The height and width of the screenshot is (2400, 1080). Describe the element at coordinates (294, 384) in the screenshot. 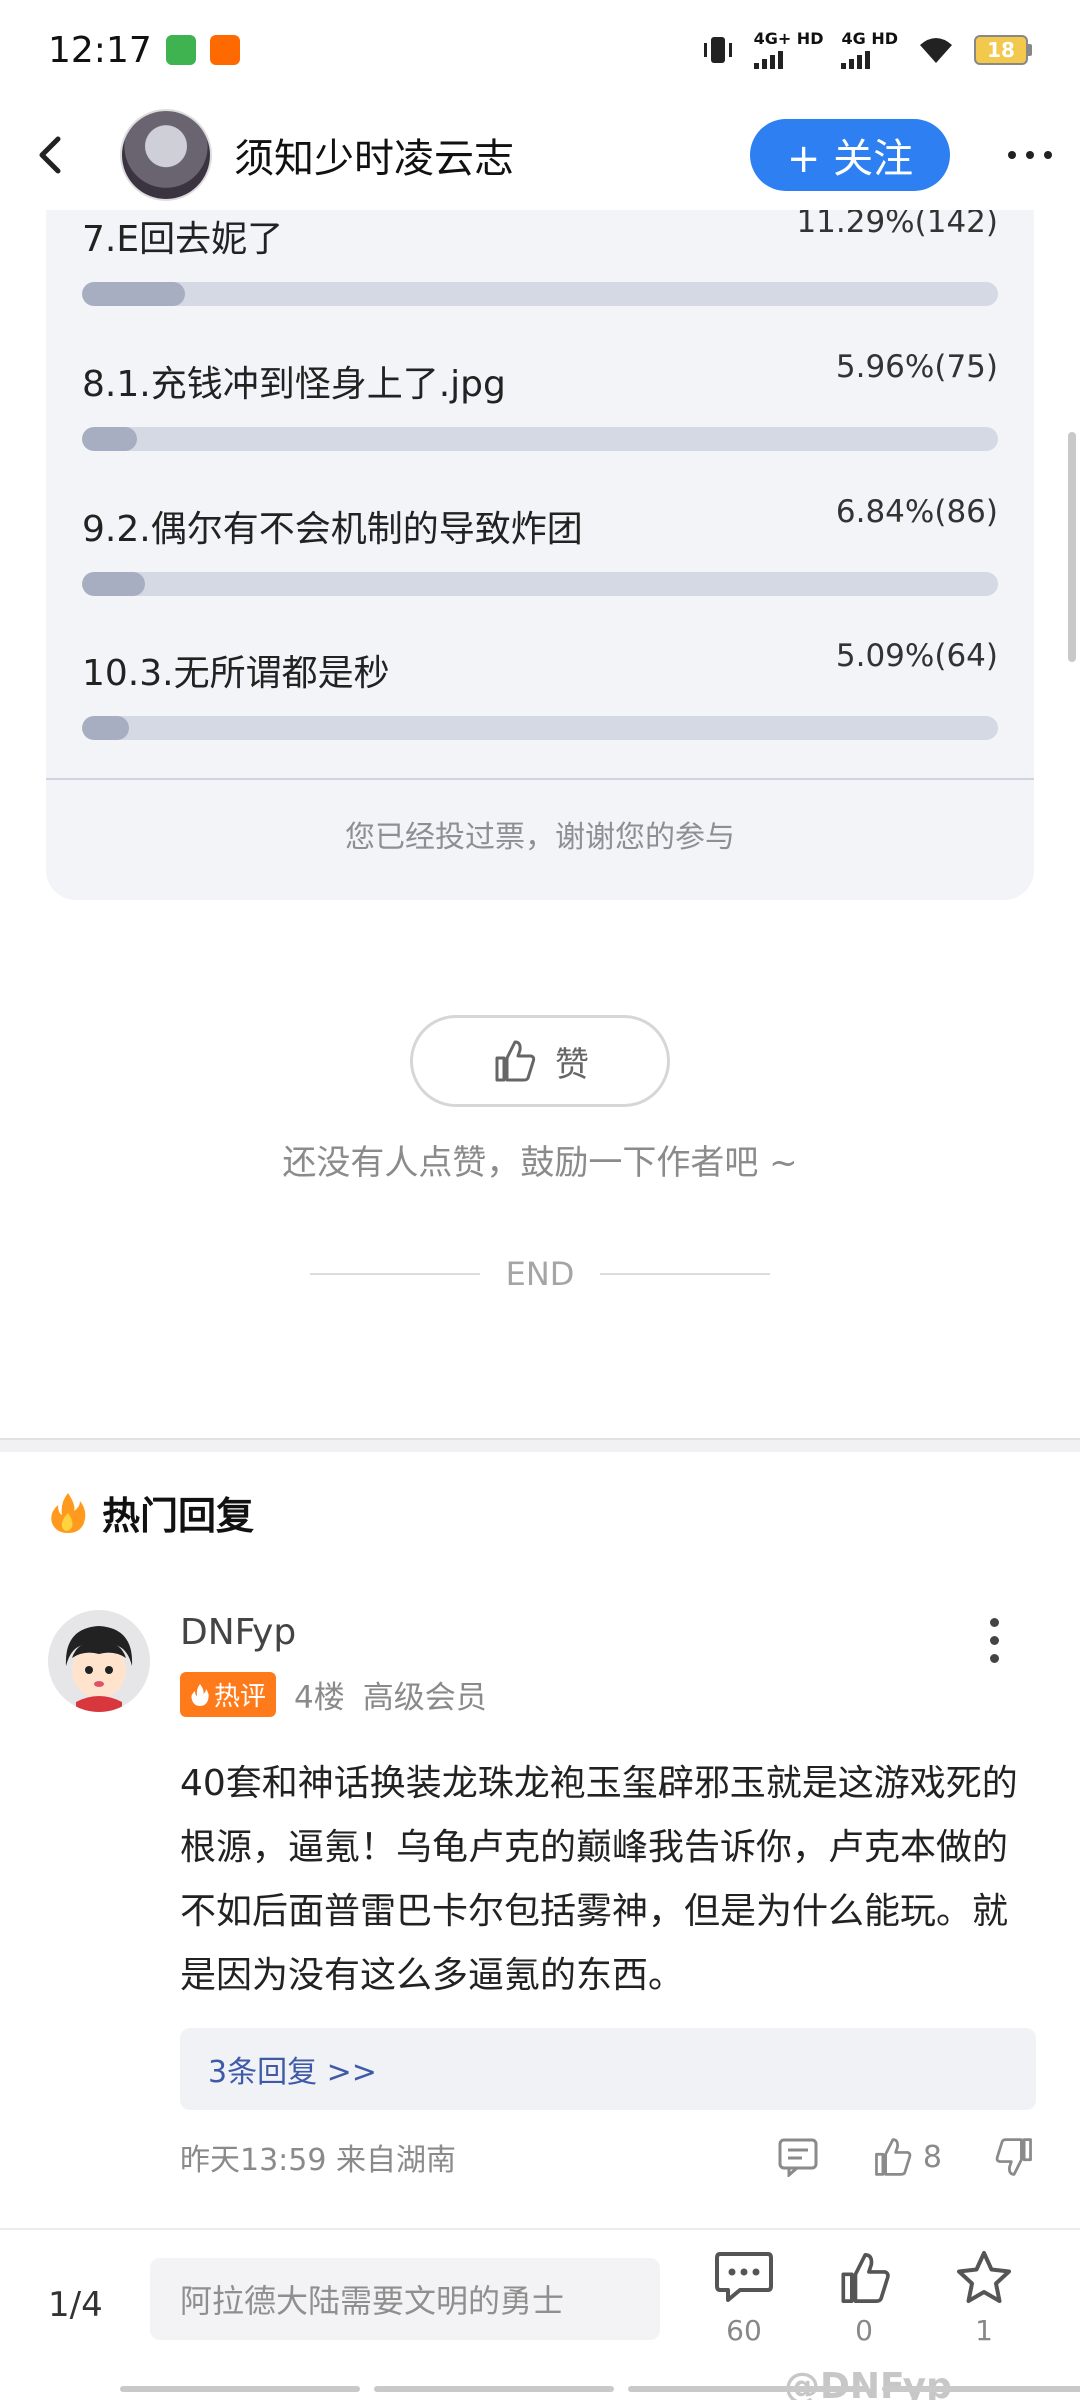

I see `poll-option-label: 8.1.充钱冲到怪身上了.jpg` at that location.